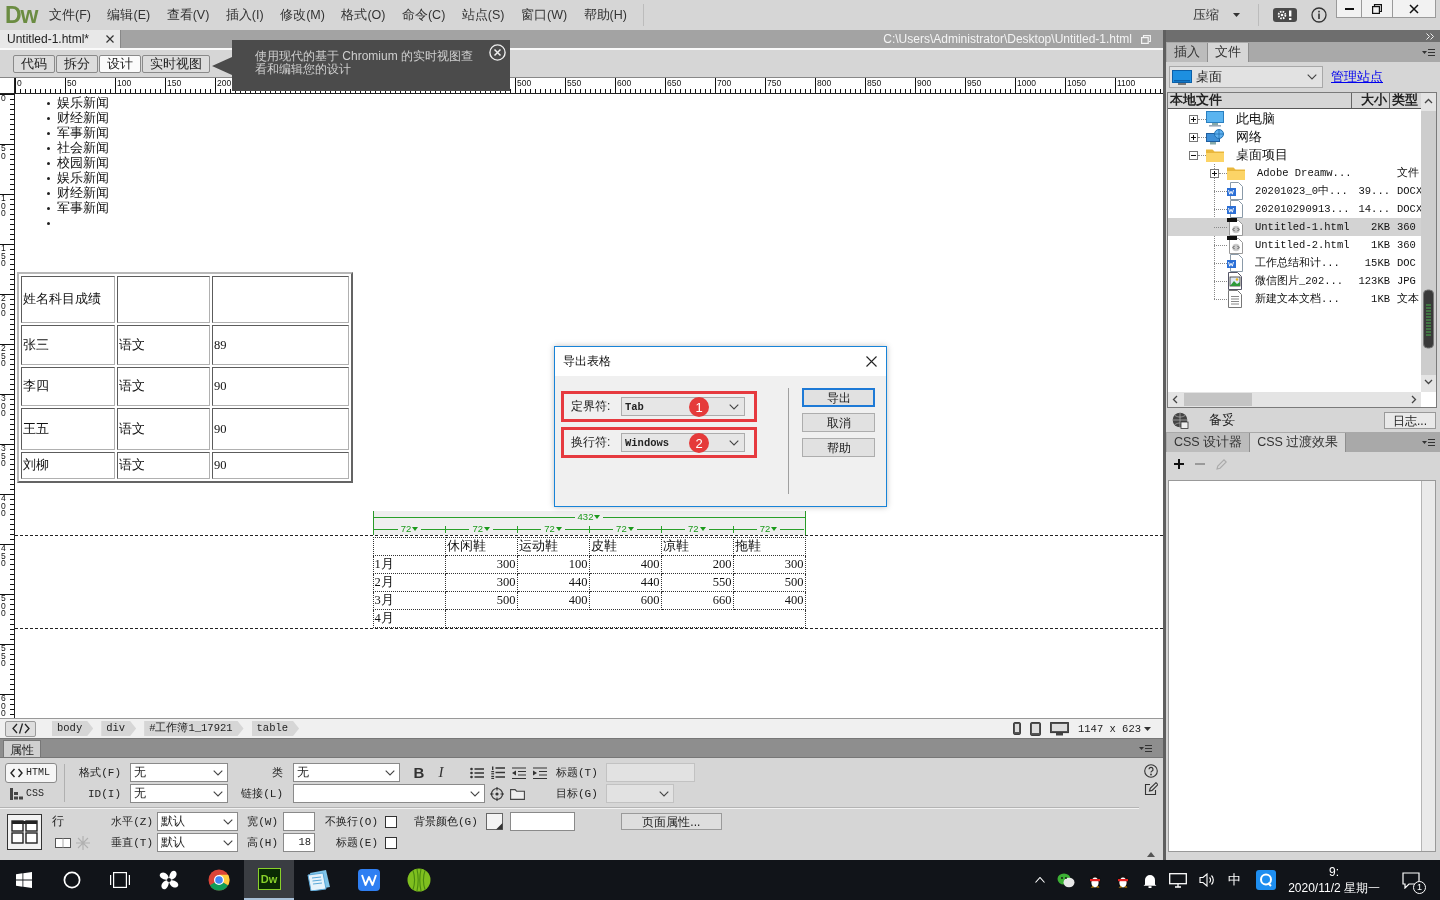  I want to click on panel-tab: CSS 过渡效果, so click(1298, 442).